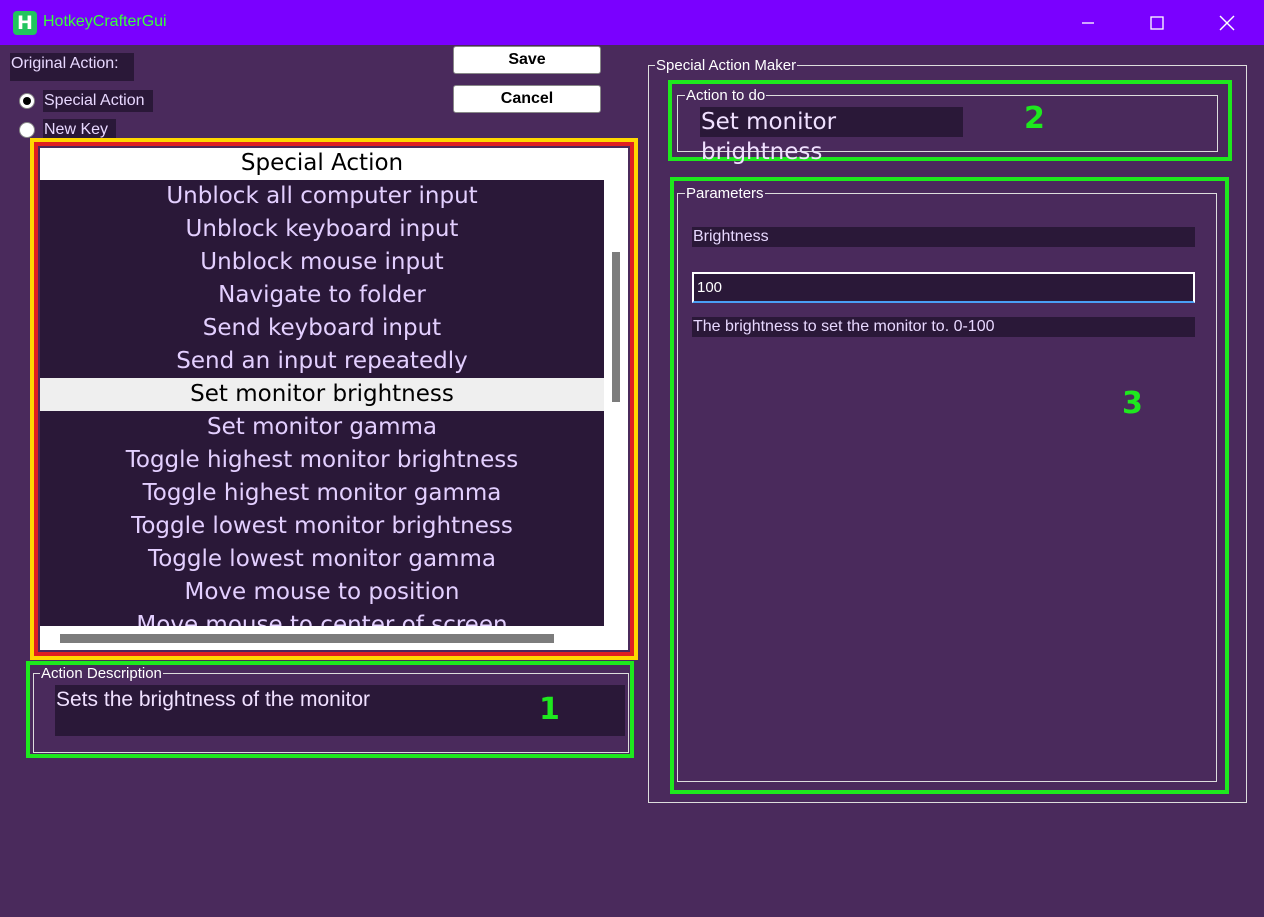  What do you see at coordinates (549, 709) in the screenshot?
I see `annotation-marker-1: 1` at bounding box center [549, 709].